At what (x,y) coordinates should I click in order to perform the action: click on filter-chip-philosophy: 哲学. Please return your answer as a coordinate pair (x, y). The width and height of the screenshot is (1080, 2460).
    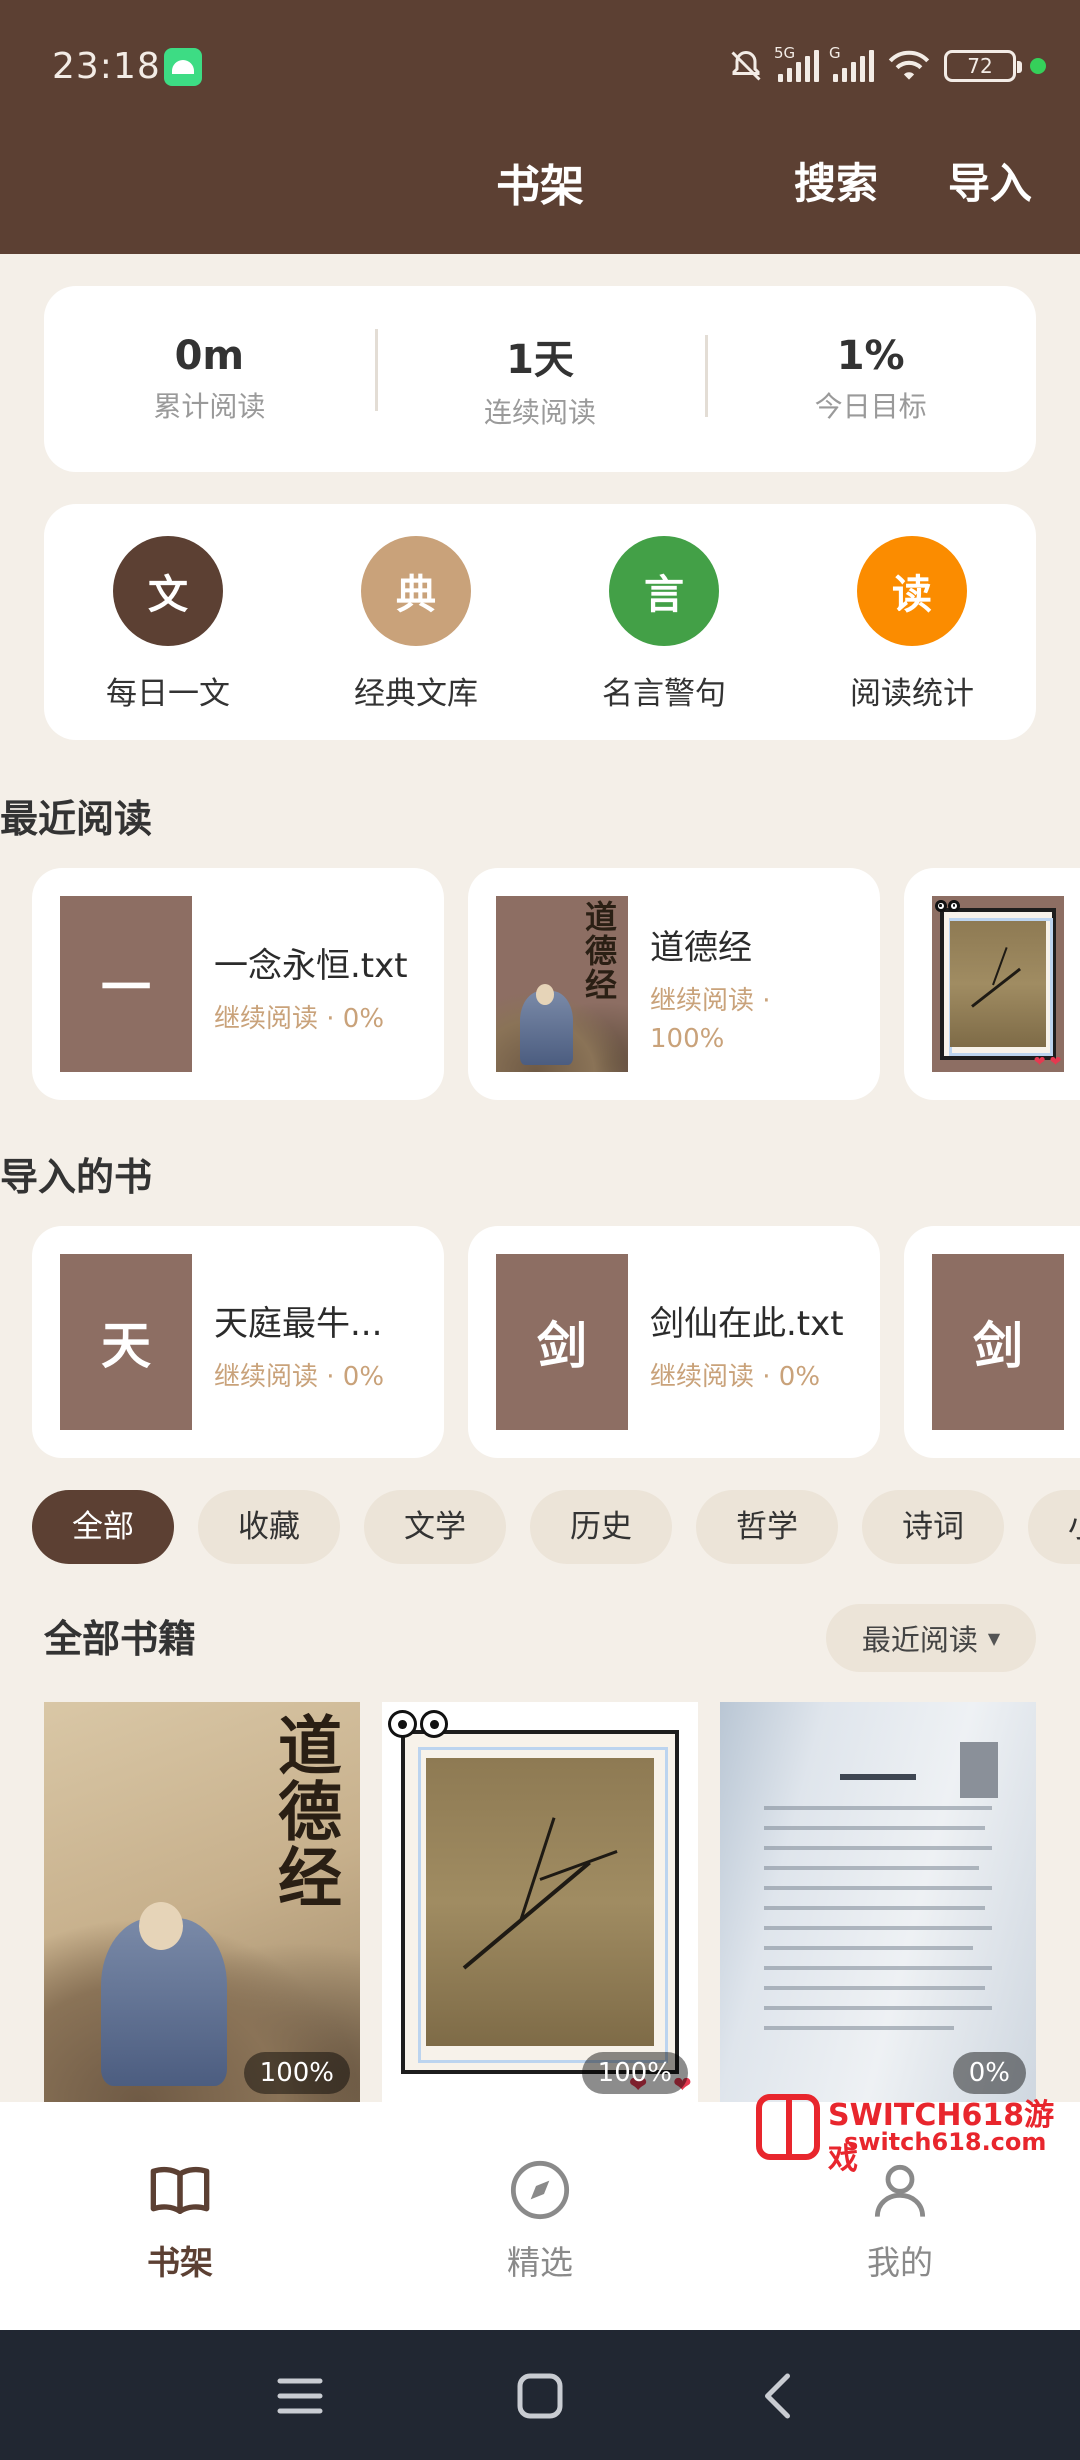
    Looking at the image, I should click on (767, 1527).